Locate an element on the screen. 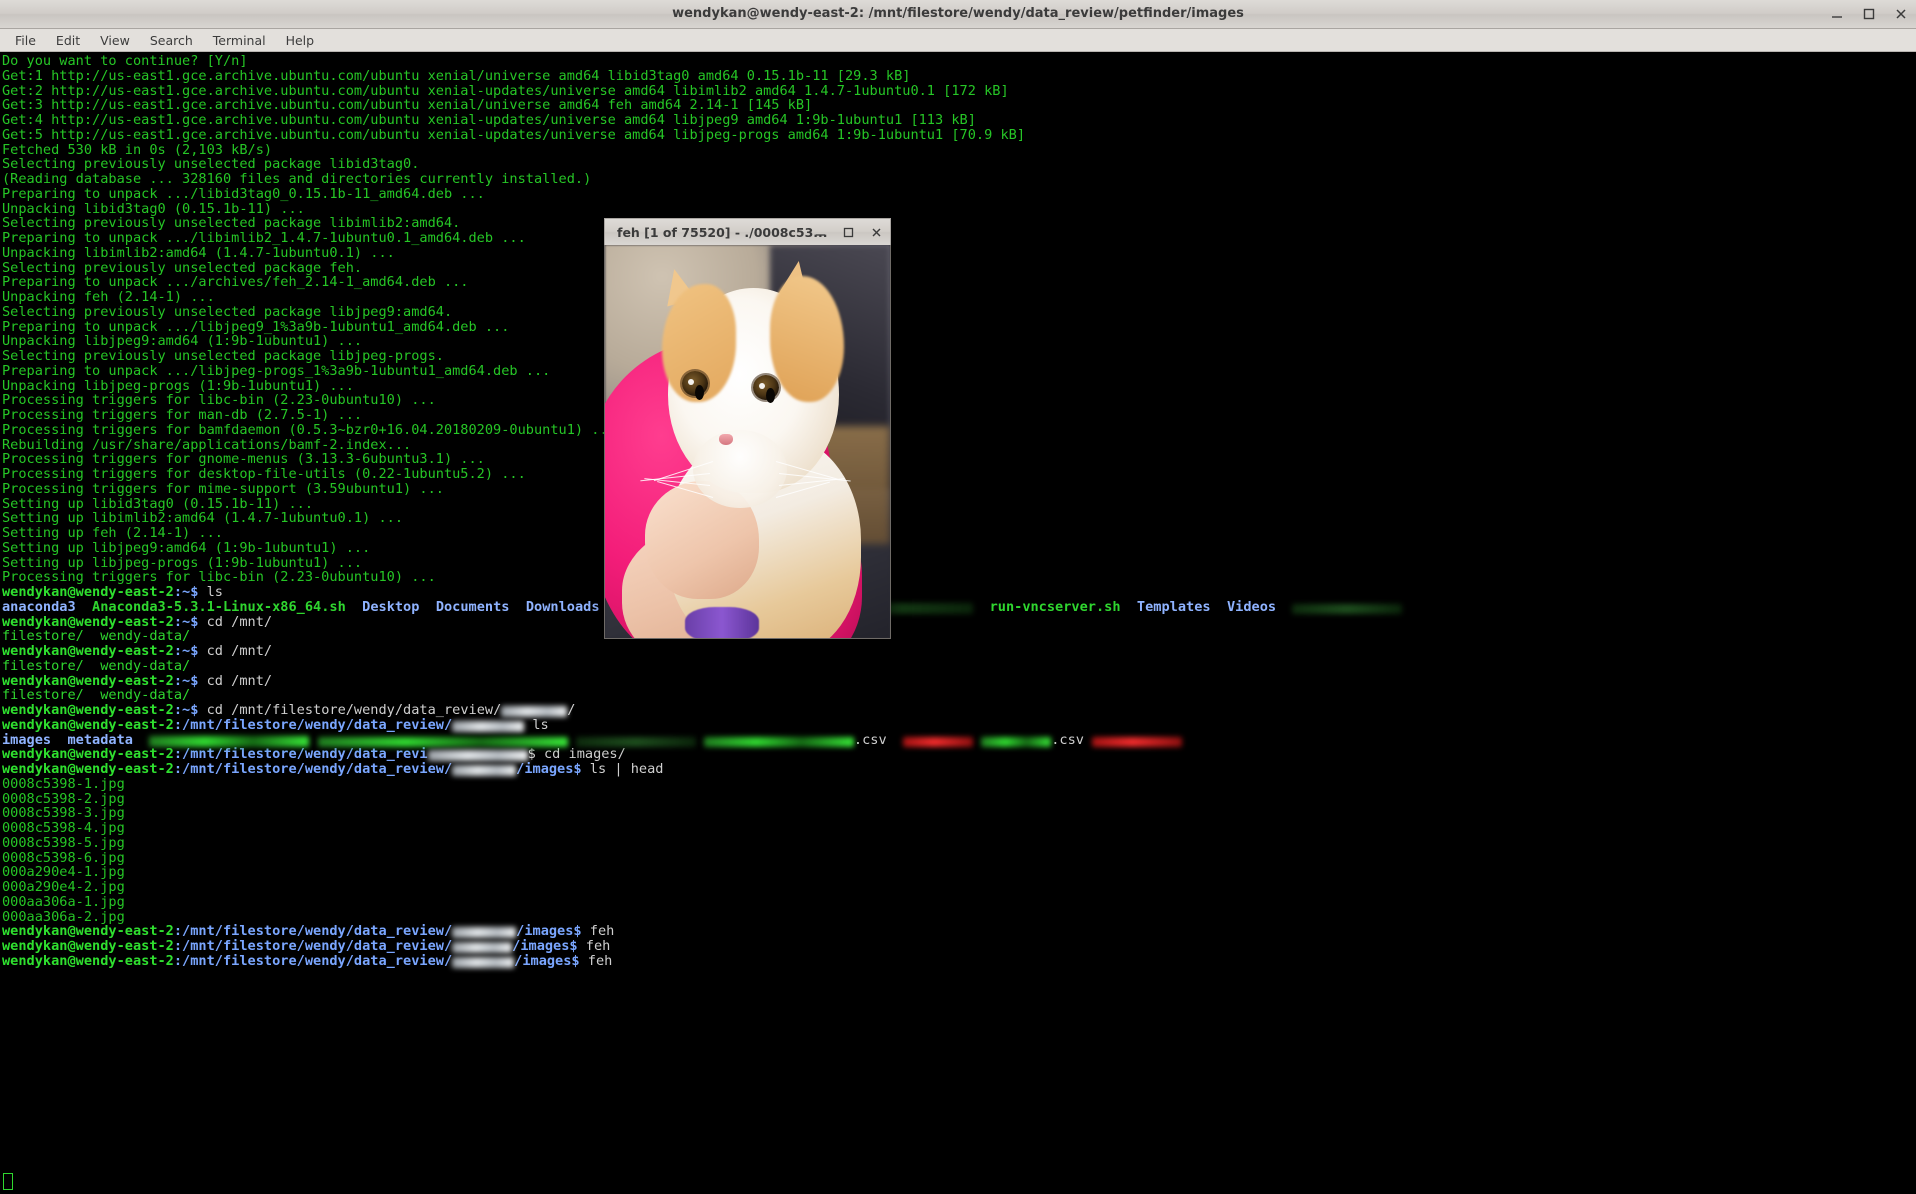 The height and width of the screenshot is (1194, 1916). ls-entry-anaconda3: anaconda3 is located at coordinates (39, 606).